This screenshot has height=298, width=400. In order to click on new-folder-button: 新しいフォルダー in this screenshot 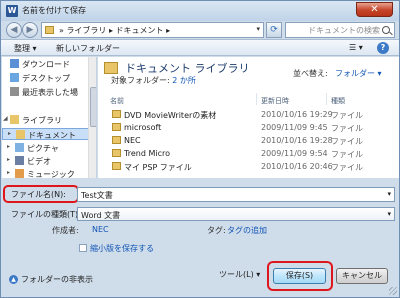, I will do `click(88, 48)`.